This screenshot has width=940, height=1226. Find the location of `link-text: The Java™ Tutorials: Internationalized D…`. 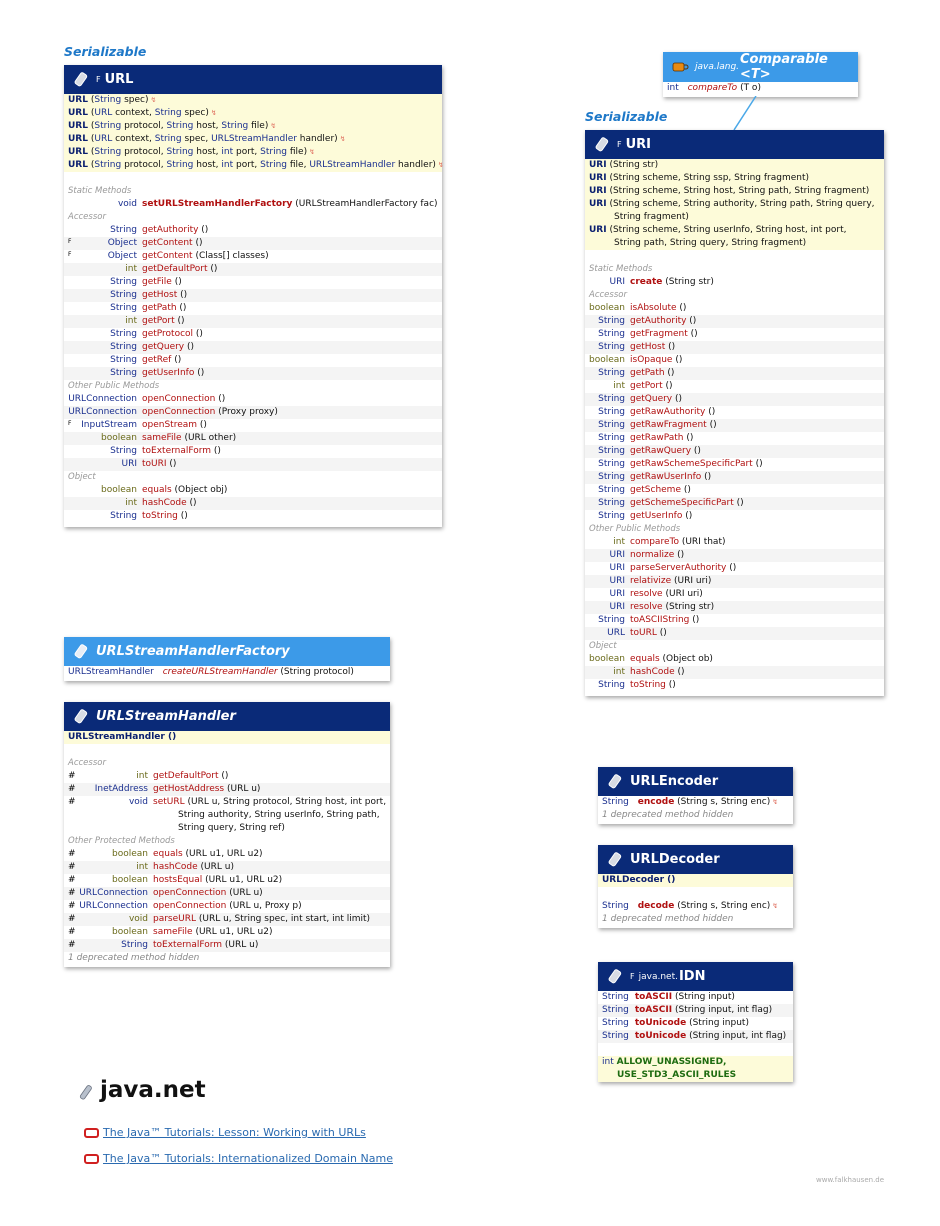

link-text: The Java™ Tutorials: Internationalized D… is located at coordinates (248, 1158).